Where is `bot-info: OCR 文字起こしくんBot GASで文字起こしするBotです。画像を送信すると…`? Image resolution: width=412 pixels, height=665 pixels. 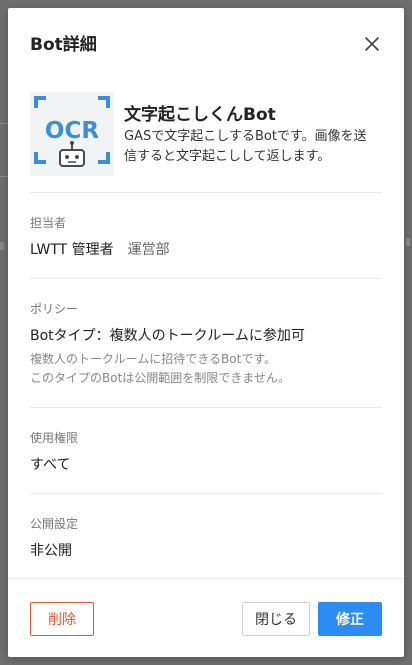 bot-info: OCR 文字起こしくんBot GASで文字起こしするBotです。画像を送信すると… is located at coordinates (206, 134).